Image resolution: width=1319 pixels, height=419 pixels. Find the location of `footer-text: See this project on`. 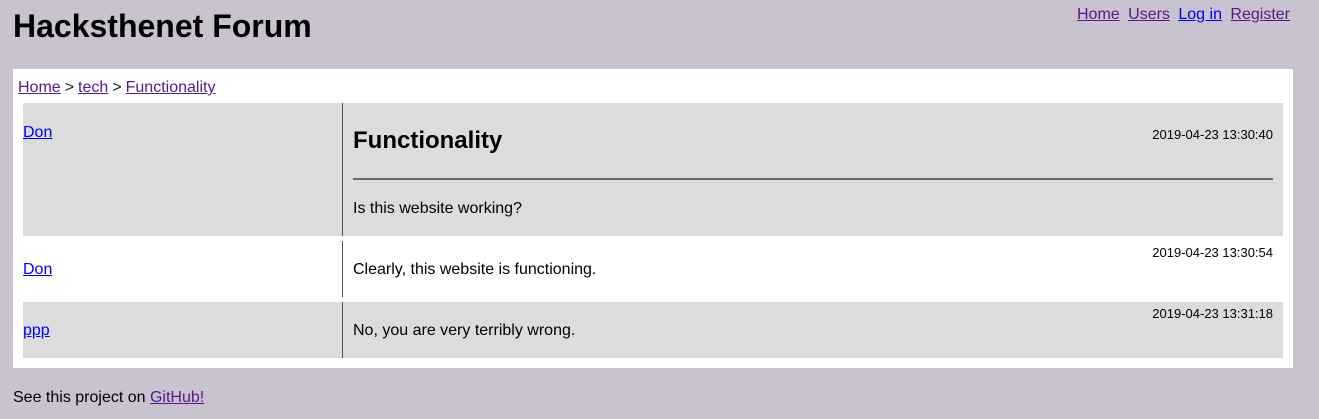

footer-text: See this project on is located at coordinates (79, 397).